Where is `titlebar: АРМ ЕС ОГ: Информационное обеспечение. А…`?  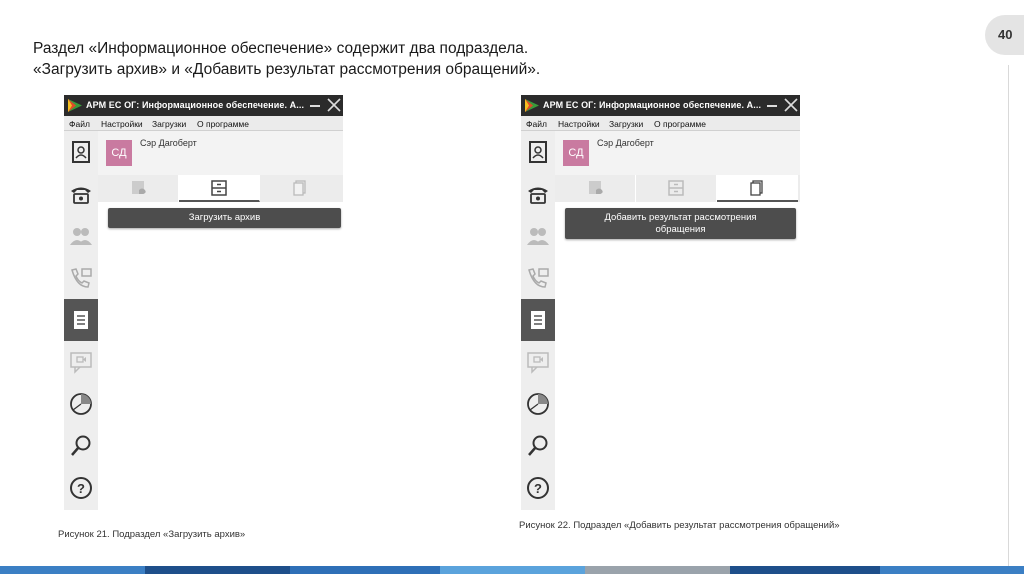 titlebar: АРМ ЕС ОГ: Информационное обеспечение. А… is located at coordinates (203, 105).